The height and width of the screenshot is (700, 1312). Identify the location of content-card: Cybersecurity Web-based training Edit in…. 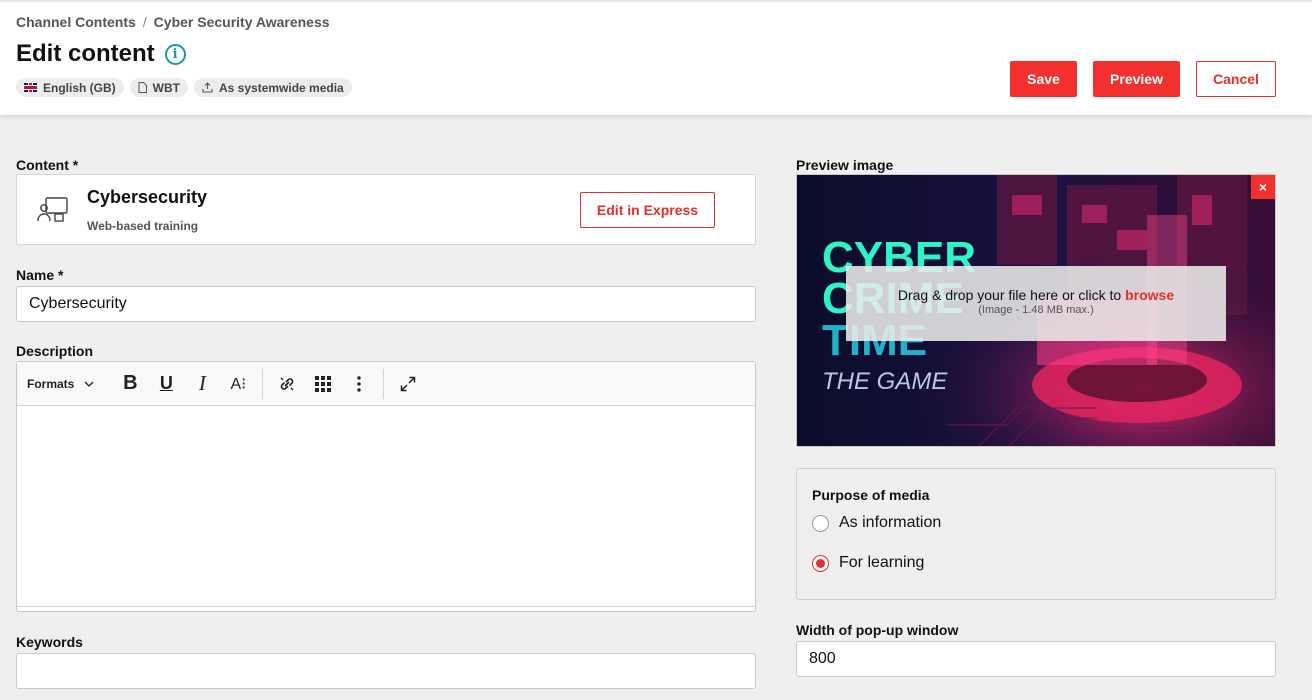
(386, 209).